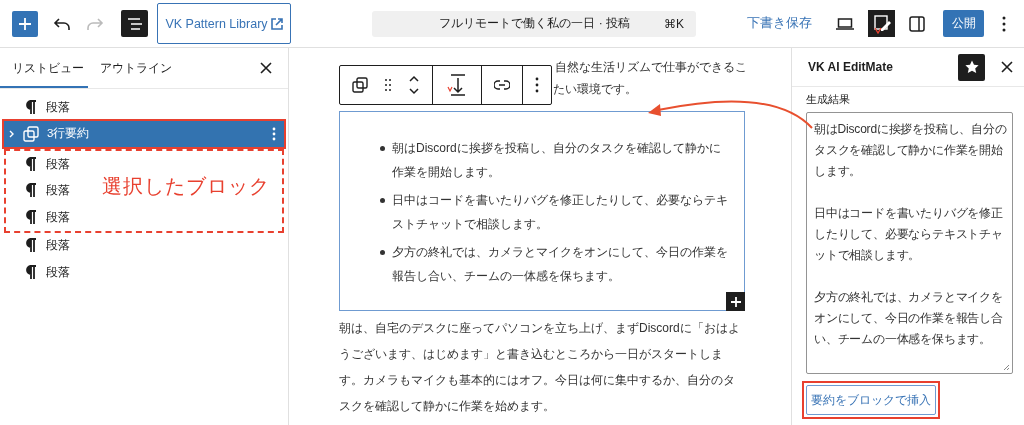  I want to click on list-view-button, so click(134, 23).